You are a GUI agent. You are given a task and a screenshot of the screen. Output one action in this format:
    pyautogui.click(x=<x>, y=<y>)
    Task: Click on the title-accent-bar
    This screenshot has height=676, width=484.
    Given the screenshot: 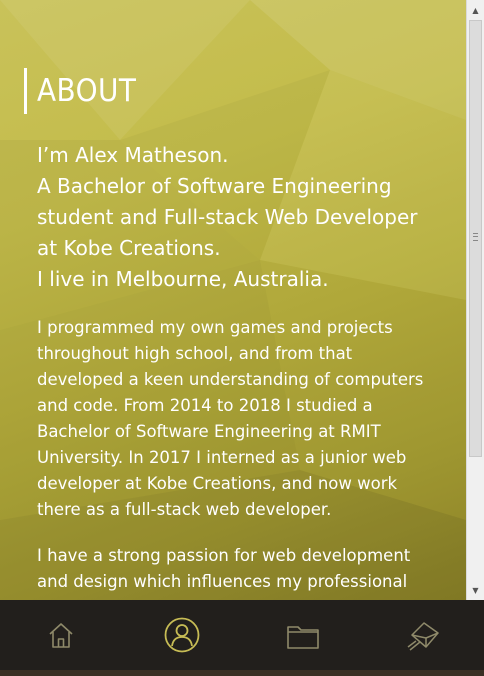 What is the action you would take?
    pyautogui.click(x=25, y=91)
    